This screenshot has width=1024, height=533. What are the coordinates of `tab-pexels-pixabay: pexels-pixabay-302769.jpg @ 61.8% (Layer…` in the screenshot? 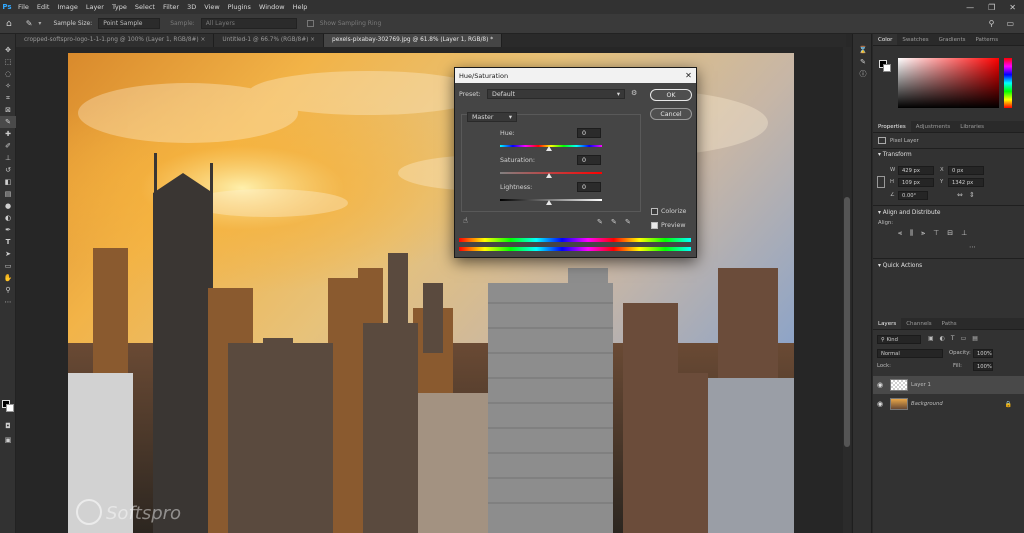 It's located at (413, 40).